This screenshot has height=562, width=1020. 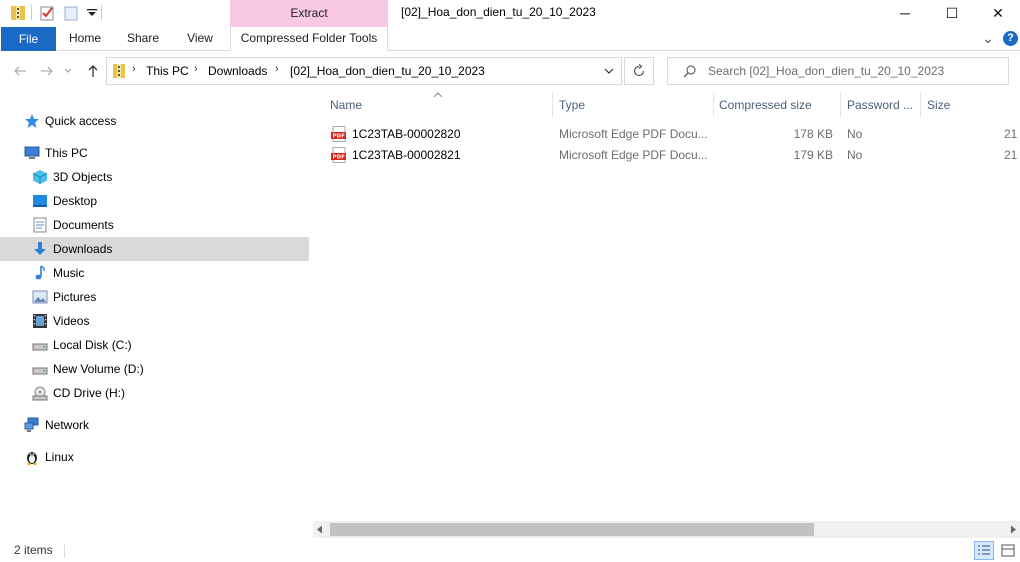 What do you see at coordinates (639, 71) in the screenshot?
I see `refresh-icon` at bounding box center [639, 71].